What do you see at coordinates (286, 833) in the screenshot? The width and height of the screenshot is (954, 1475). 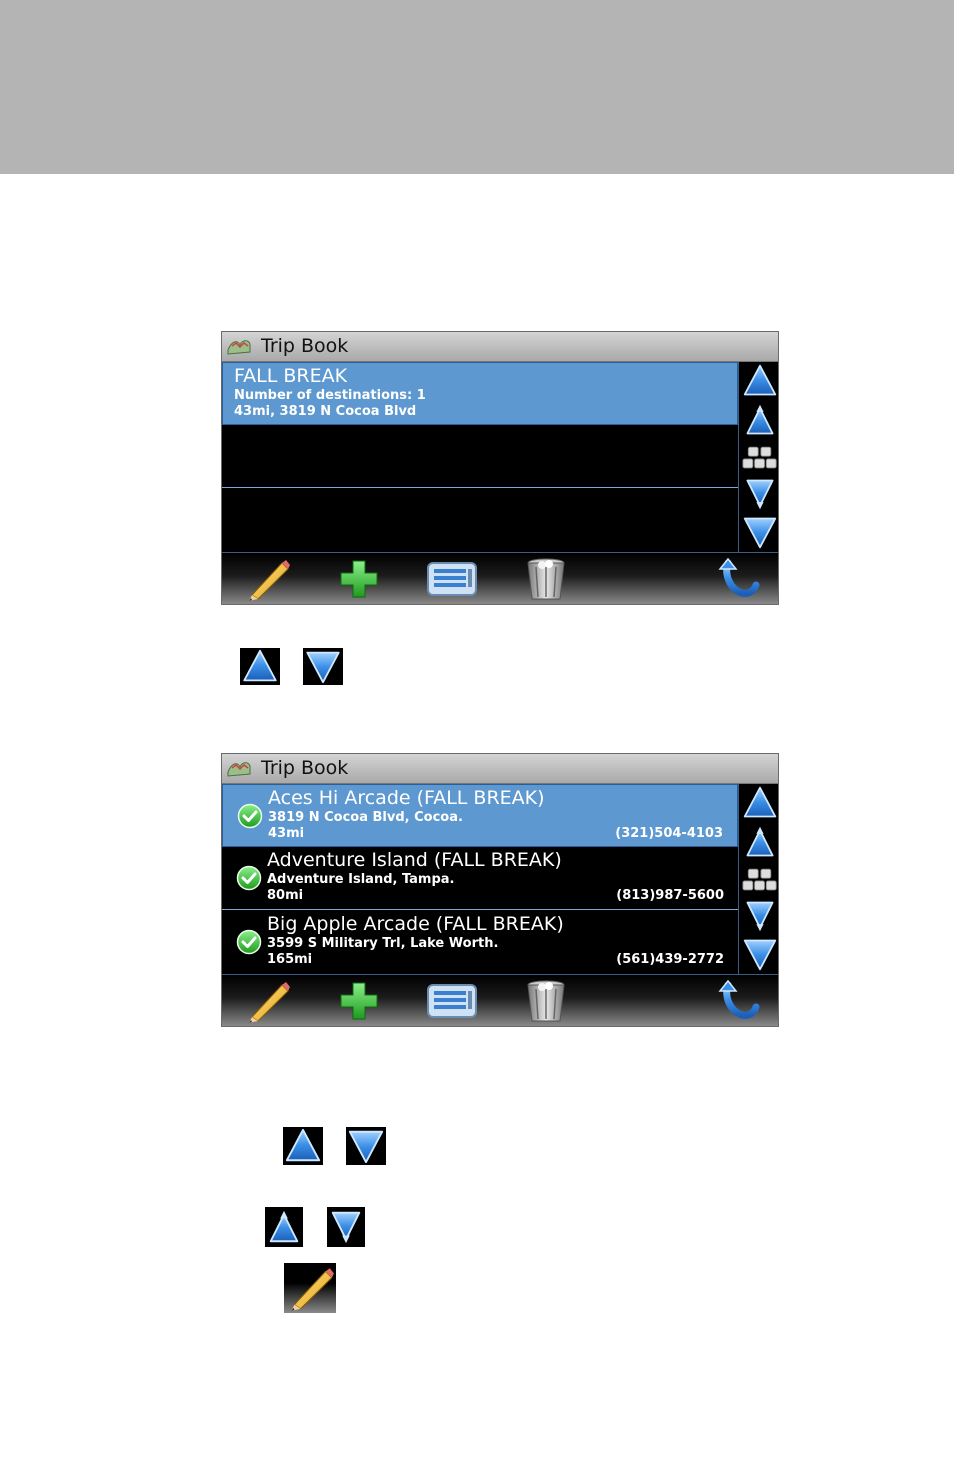 I see `destination-distance: 43mi` at bounding box center [286, 833].